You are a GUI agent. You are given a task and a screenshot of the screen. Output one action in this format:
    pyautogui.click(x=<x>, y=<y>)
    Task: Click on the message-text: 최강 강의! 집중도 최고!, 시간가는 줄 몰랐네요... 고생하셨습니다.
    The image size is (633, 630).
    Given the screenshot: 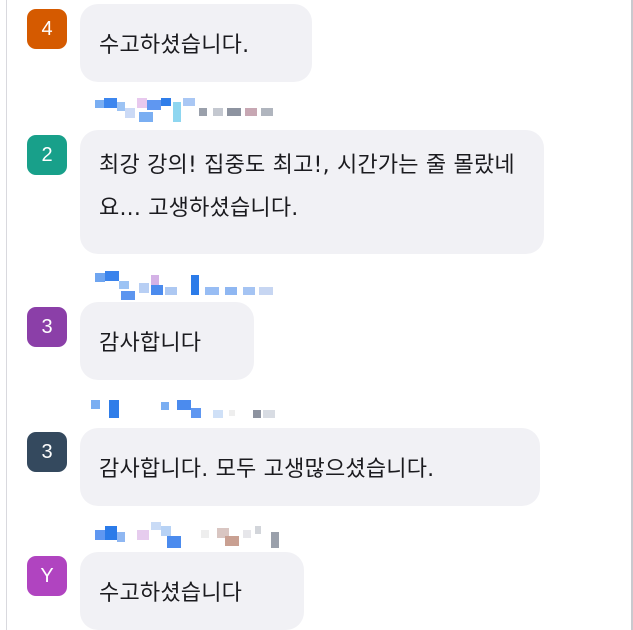 What is the action you would take?
    pyautogui.click(x=307, y=187)
    